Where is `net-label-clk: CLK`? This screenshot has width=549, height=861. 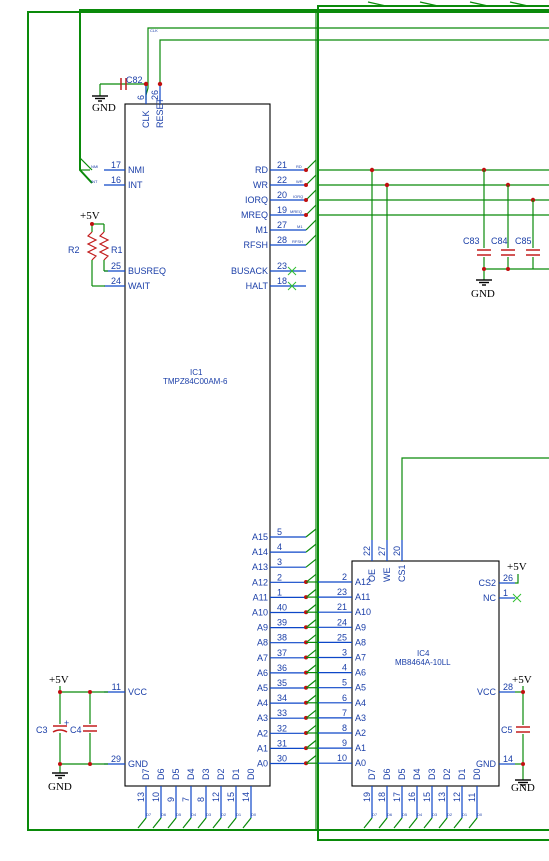
net-label-clk: CLK is located at coordinates (154, 30).